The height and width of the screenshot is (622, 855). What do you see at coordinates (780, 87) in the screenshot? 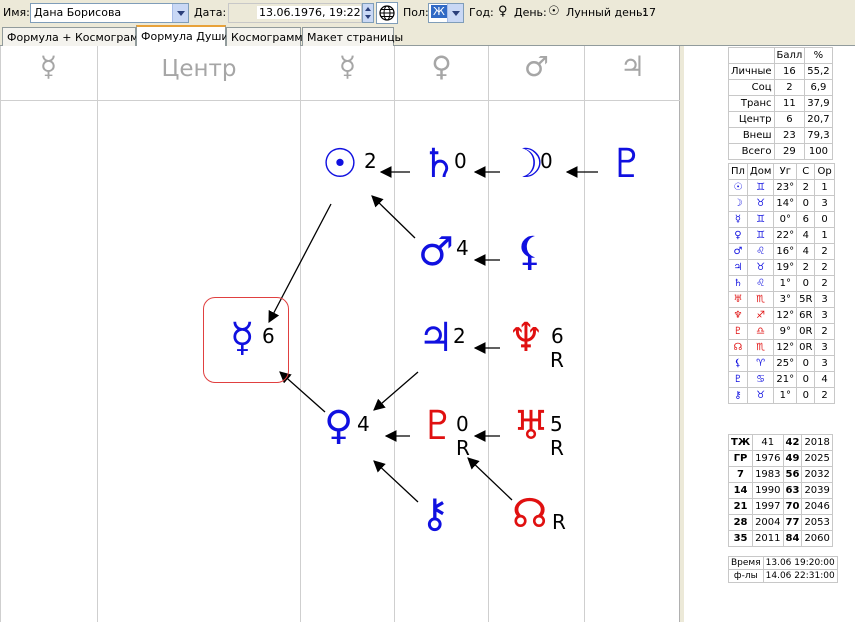
I see `table-row: Соц 2 6,9` at bounding box center [780, 87].